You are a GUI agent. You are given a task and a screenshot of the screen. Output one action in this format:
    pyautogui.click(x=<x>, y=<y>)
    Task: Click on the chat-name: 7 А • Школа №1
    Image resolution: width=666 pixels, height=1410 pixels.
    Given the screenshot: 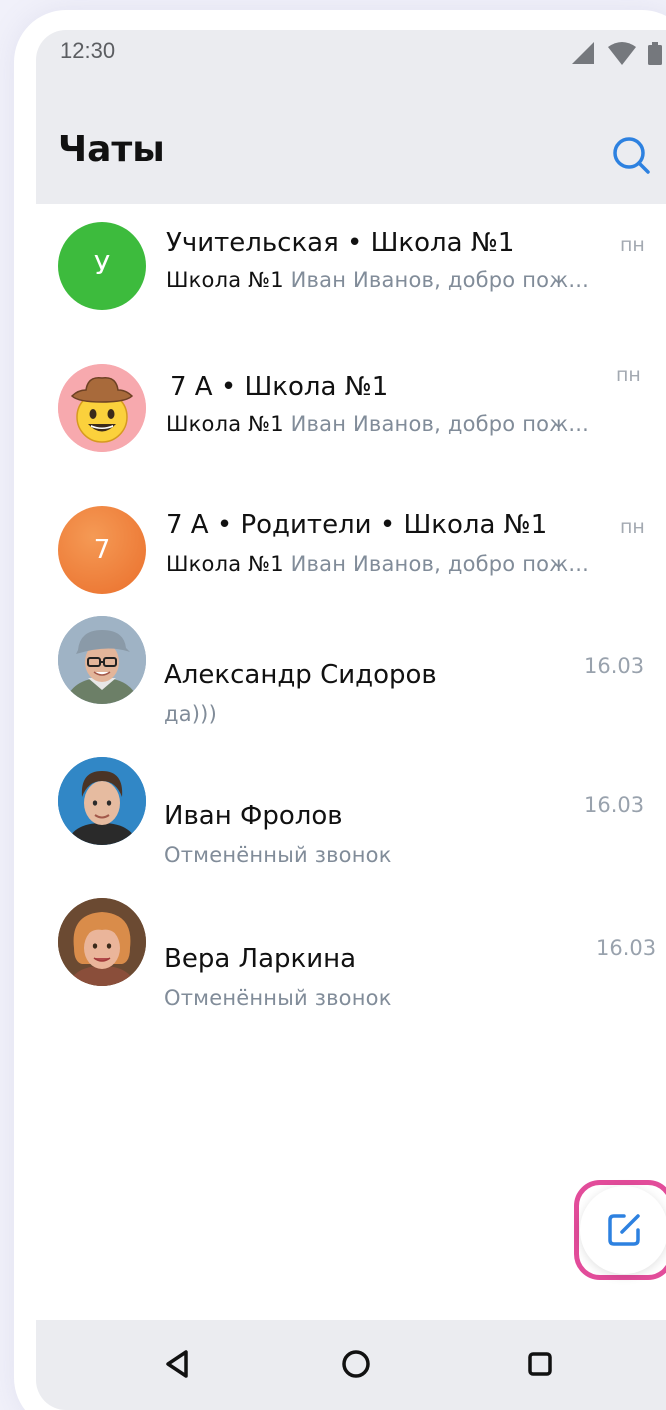 What is the action you would take?
    pyautogui.click(x=279, y=387)
    